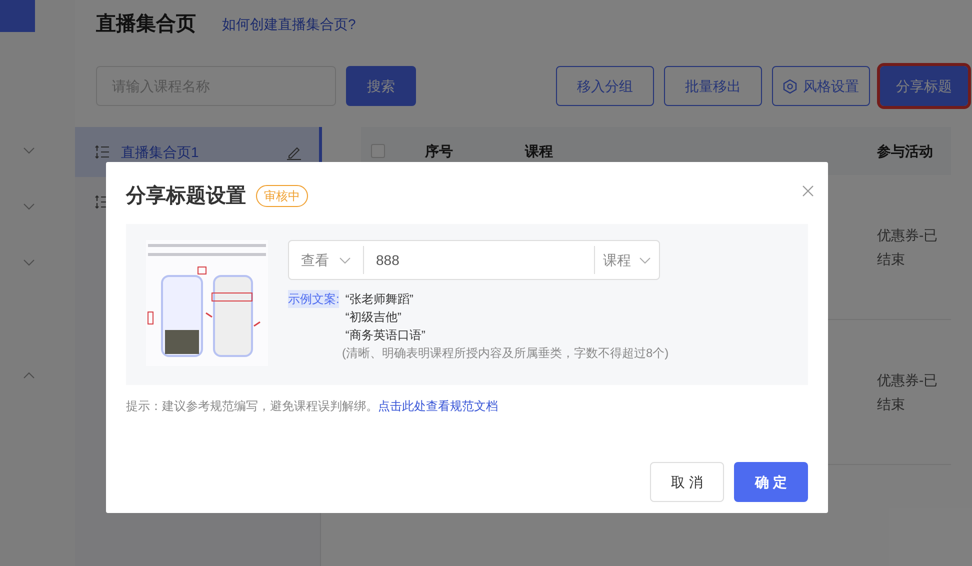 The image size is (972, 566). I want to click on example-text: “商务英语口语”, so click(385, 335).